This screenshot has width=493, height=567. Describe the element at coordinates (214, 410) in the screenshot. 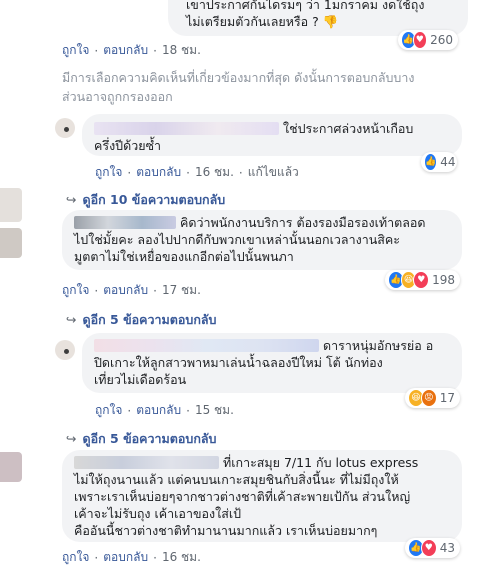

I see `timestamp: 15 ชม.` at that location.